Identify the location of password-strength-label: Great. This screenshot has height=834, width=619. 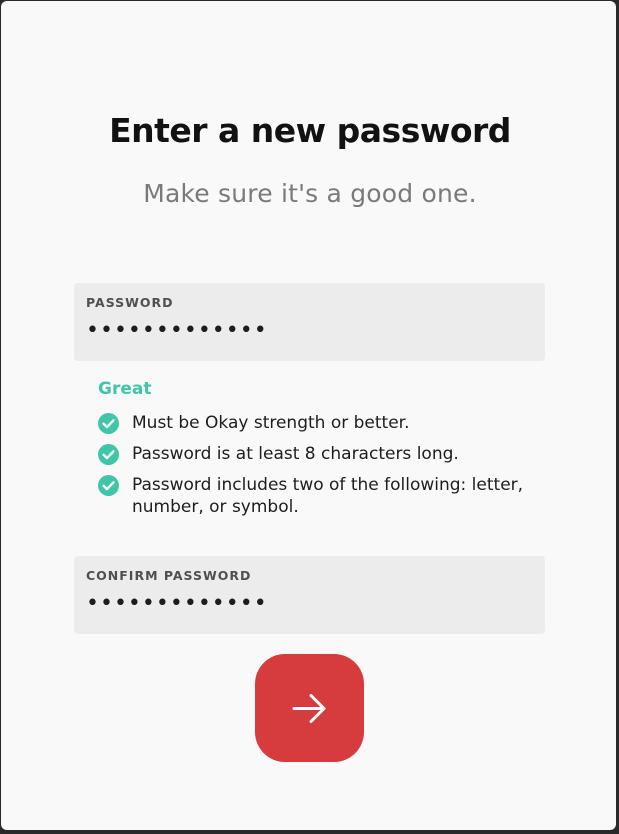
(125, 389).